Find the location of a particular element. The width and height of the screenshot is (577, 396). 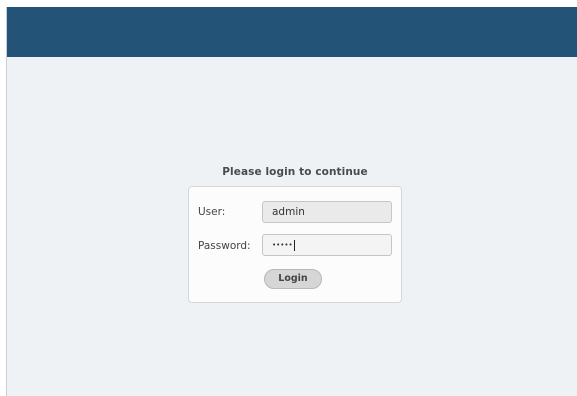

login-form: User: admin Password: ••••• Login is located at coordinates (295, 244).